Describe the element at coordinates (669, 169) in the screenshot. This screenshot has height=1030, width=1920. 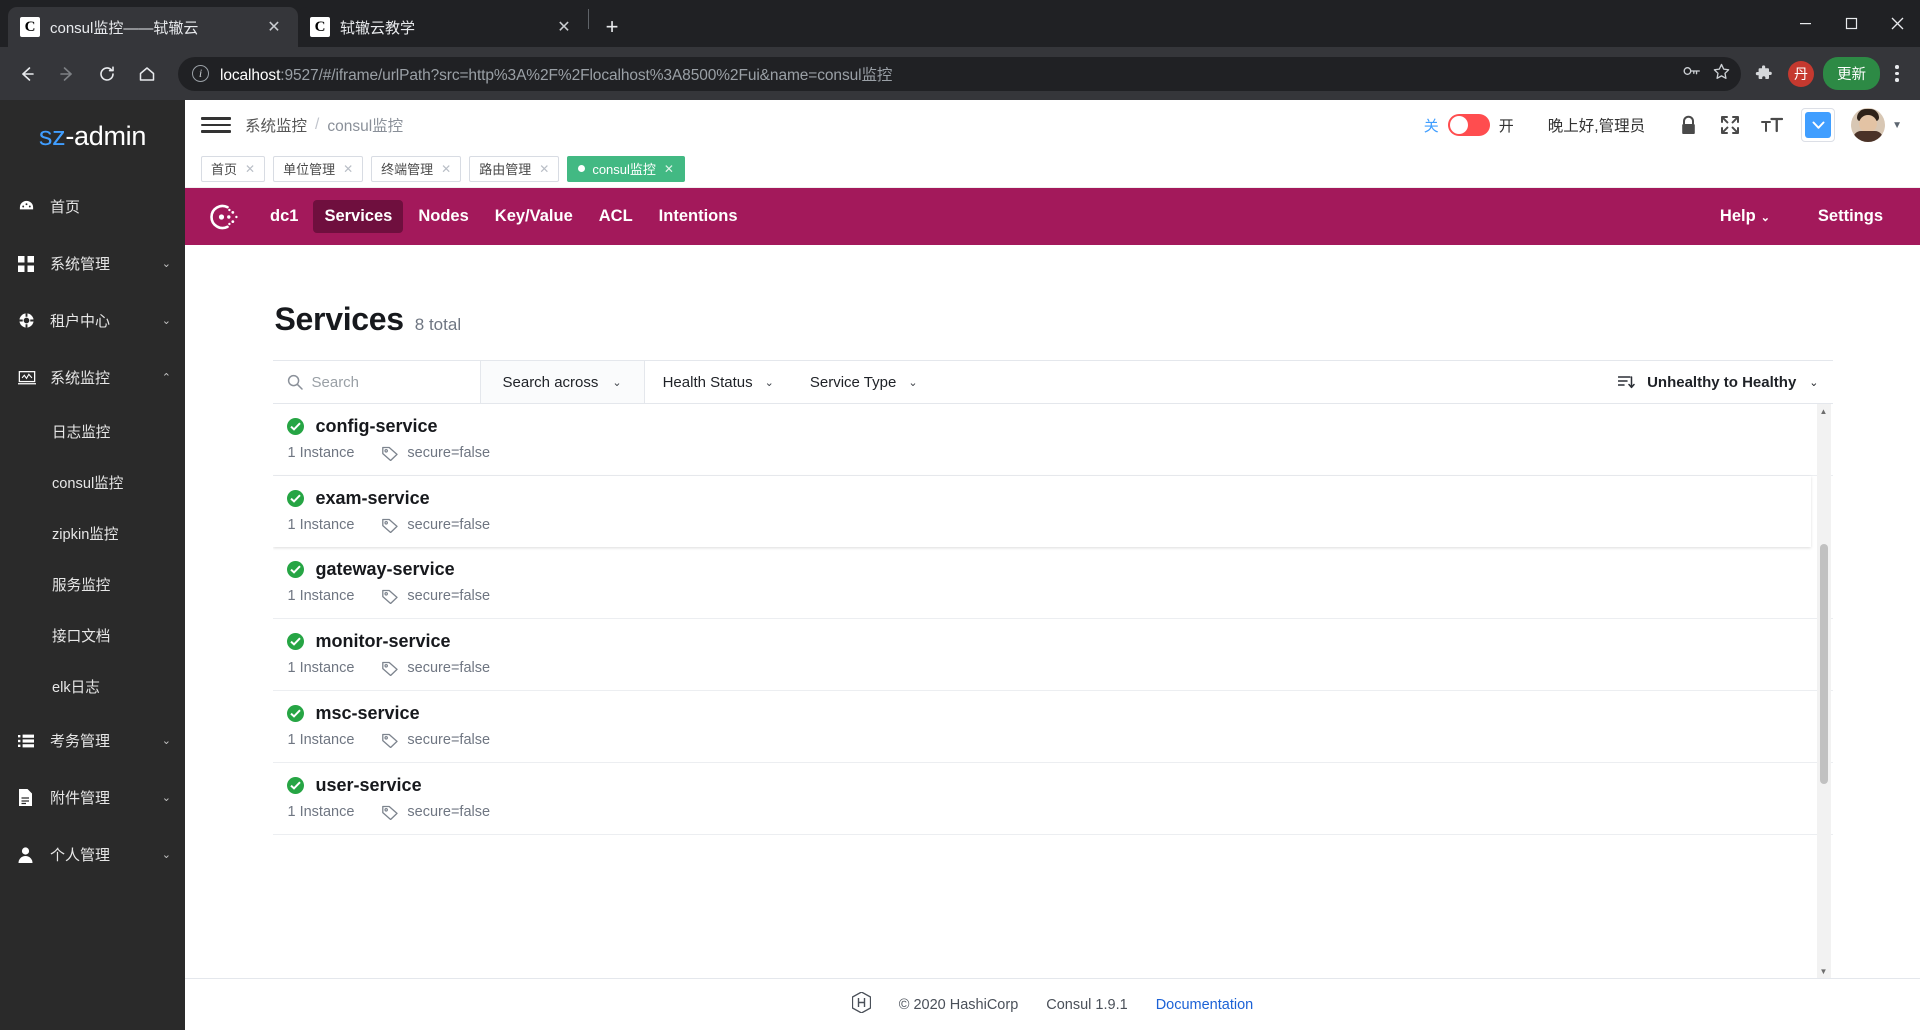
I see `page-tab-consul-monitor-close-icon: ✕` at that location.